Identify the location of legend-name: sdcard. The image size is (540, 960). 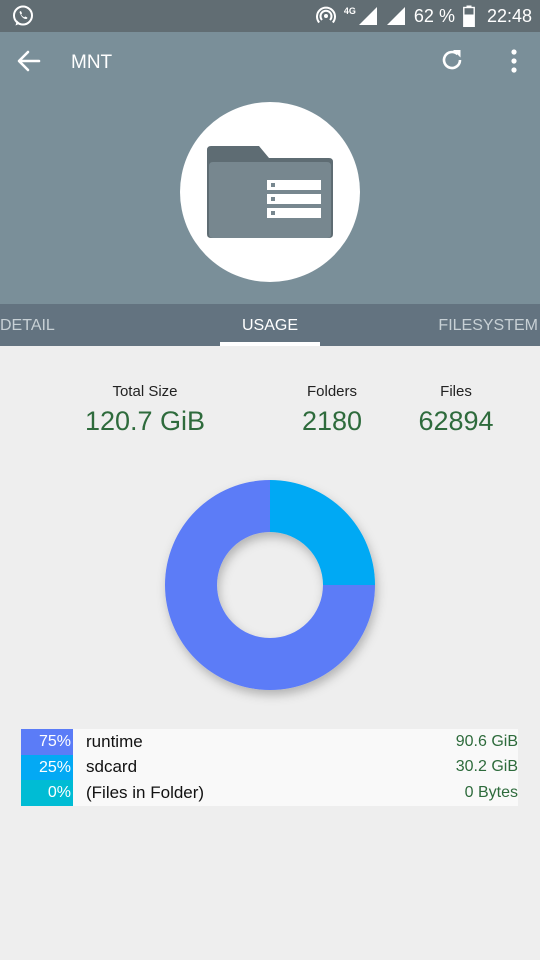
(112, 767).